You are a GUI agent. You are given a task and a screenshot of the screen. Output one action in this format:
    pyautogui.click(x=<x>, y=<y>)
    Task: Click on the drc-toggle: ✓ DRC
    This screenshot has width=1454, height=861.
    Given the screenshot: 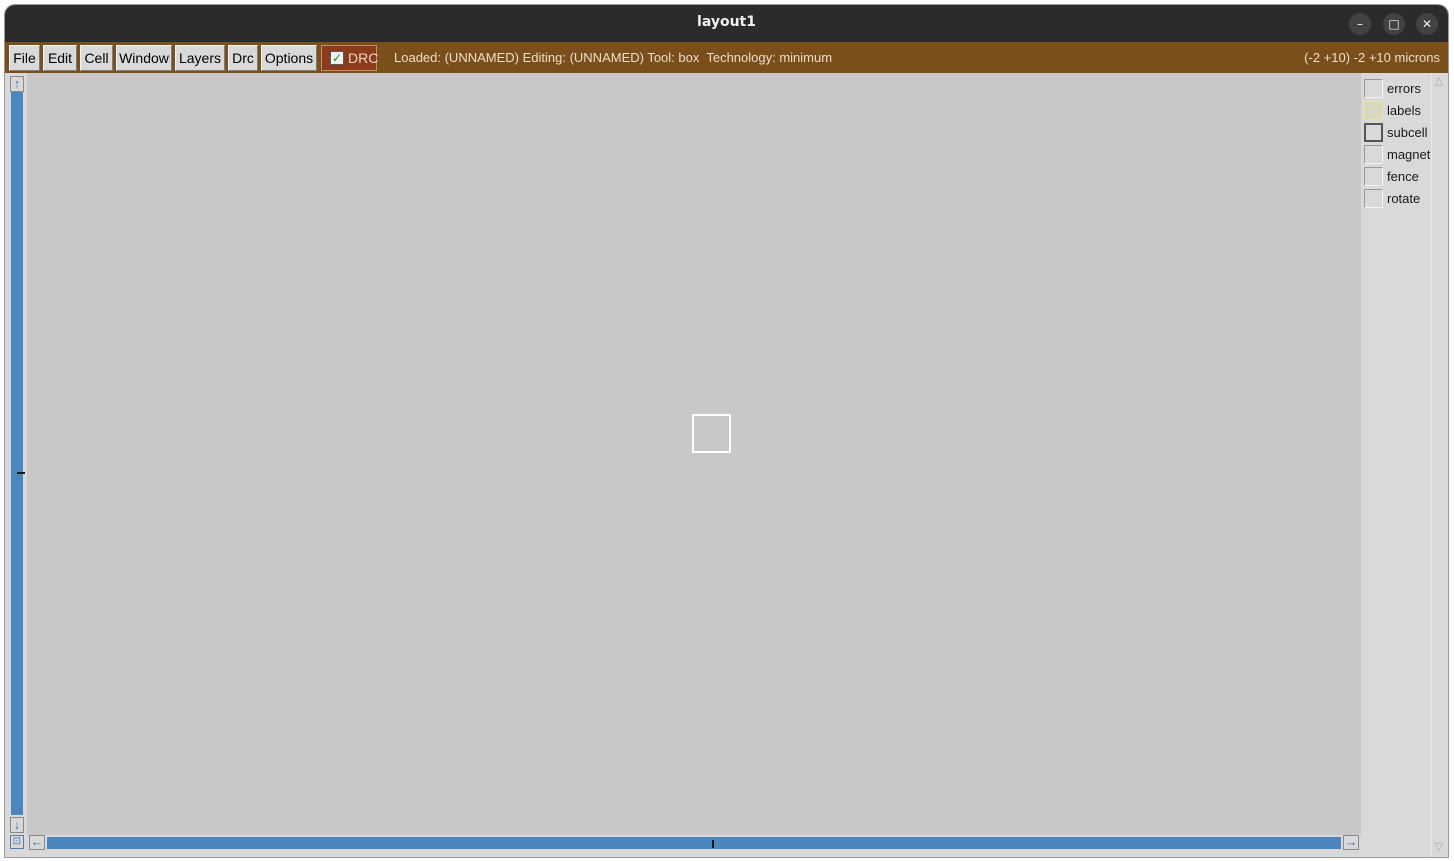 What is the action you would take?
    pyautogui.click(x=350, y=58)
    